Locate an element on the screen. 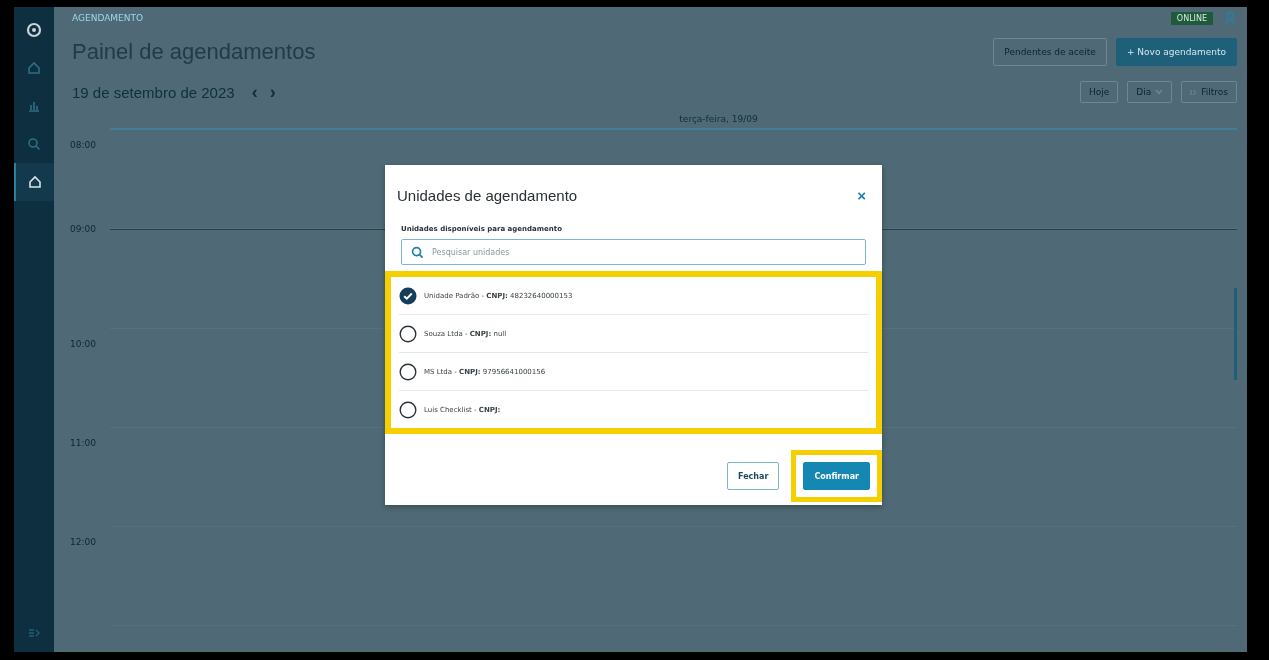 This screenshot has width=1269, height=660. today-button: Hoje is located at coordinates (1099, 92).